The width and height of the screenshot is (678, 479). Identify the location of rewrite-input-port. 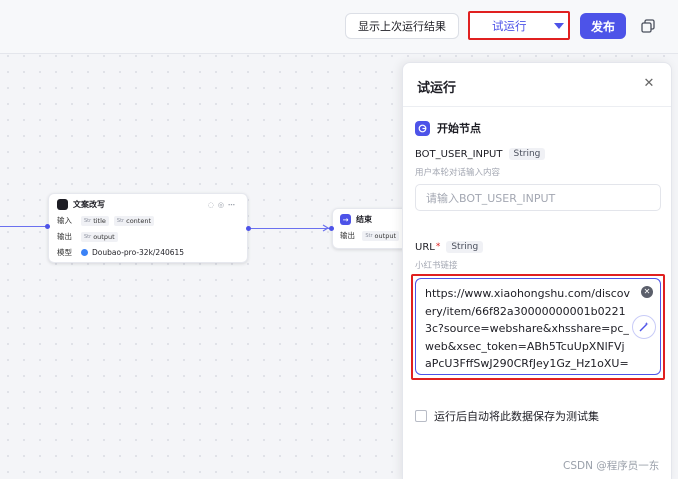
(47, 226).